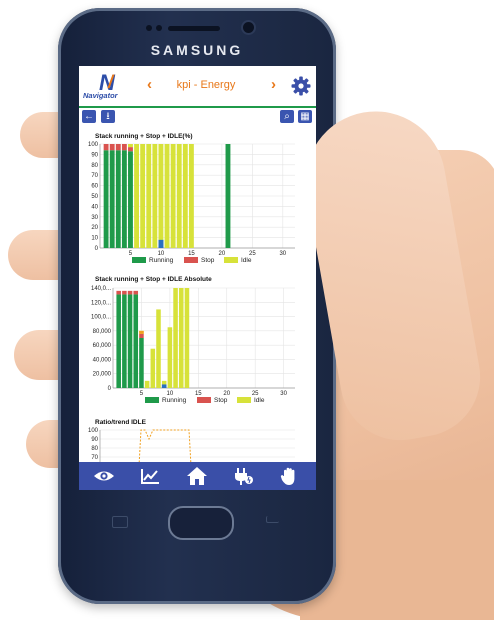  Describe the element at coordinates (102, 332) in the screenshot. I see `y-tick-label: 80,000` at that location.